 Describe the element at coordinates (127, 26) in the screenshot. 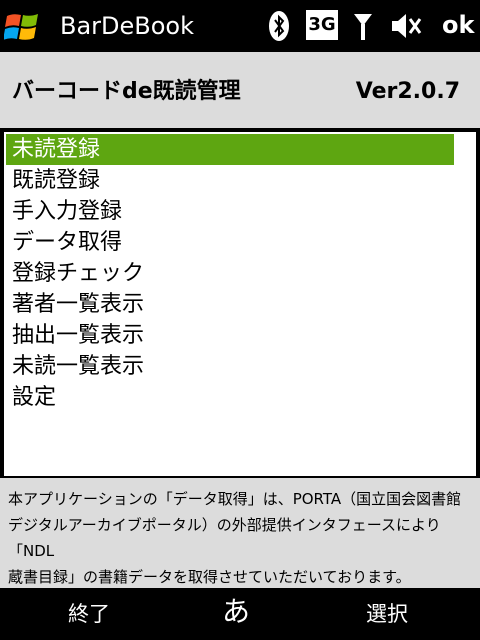

I see `app-title: BarDeBook` at that location.